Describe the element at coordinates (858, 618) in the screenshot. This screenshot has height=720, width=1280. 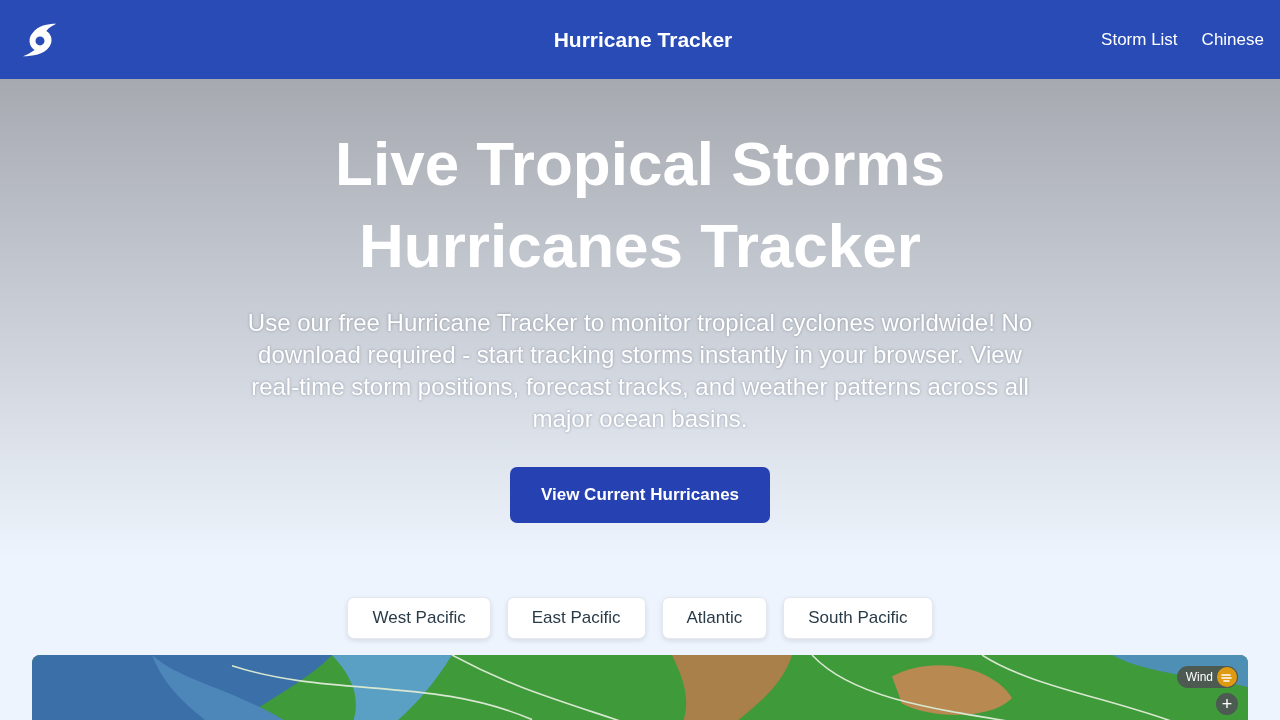
I see `basin-button: South Pacific` at that location.